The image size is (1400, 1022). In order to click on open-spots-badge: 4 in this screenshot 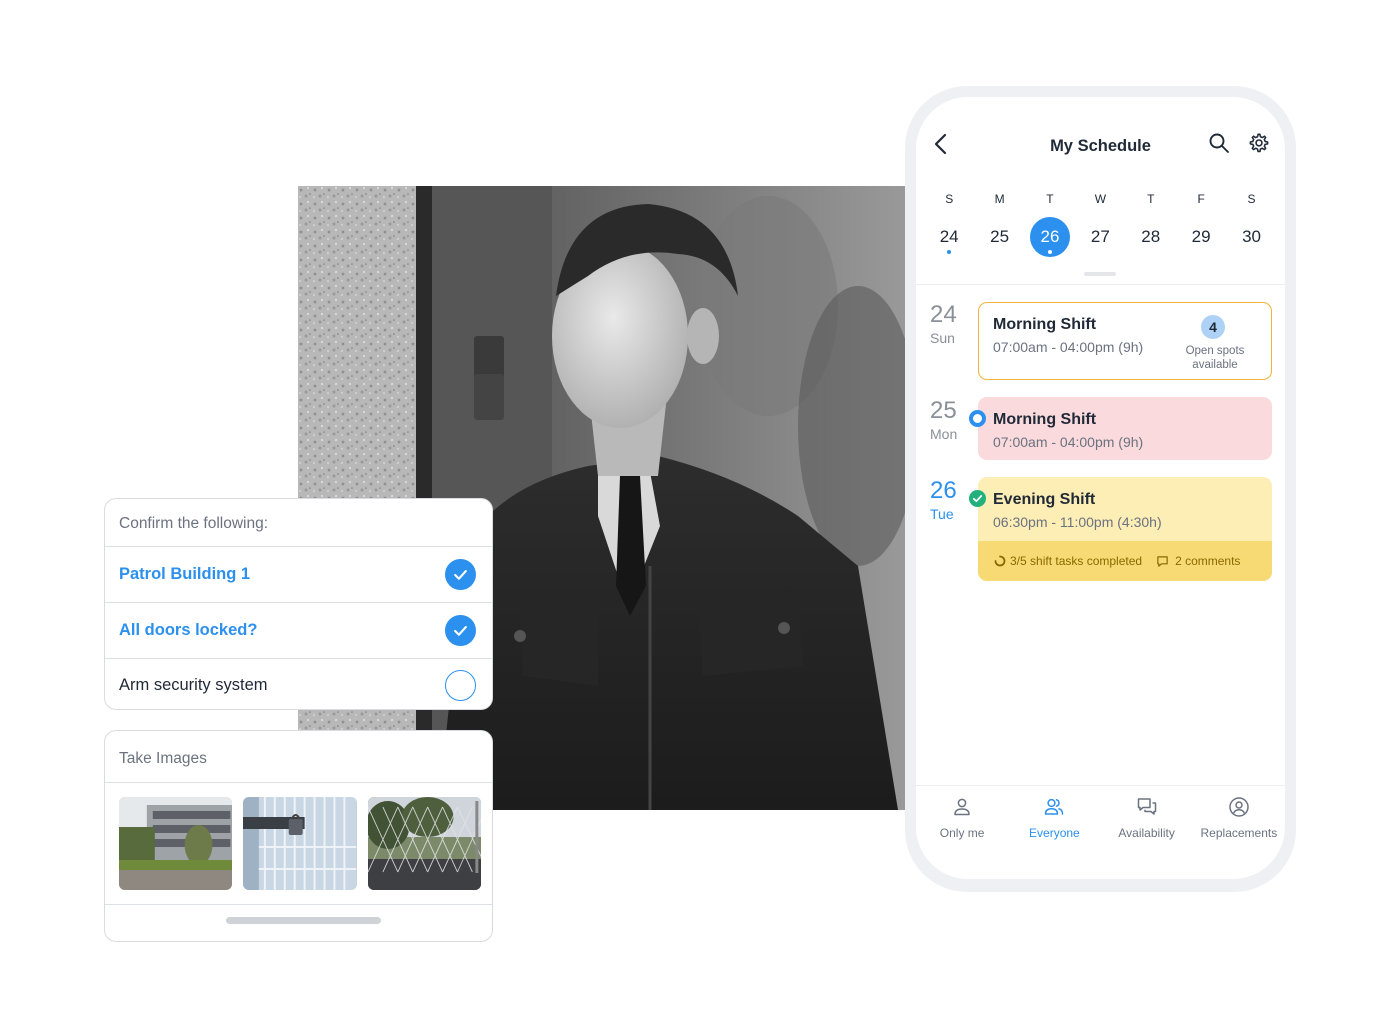, I will do `click(1213, 327)`.